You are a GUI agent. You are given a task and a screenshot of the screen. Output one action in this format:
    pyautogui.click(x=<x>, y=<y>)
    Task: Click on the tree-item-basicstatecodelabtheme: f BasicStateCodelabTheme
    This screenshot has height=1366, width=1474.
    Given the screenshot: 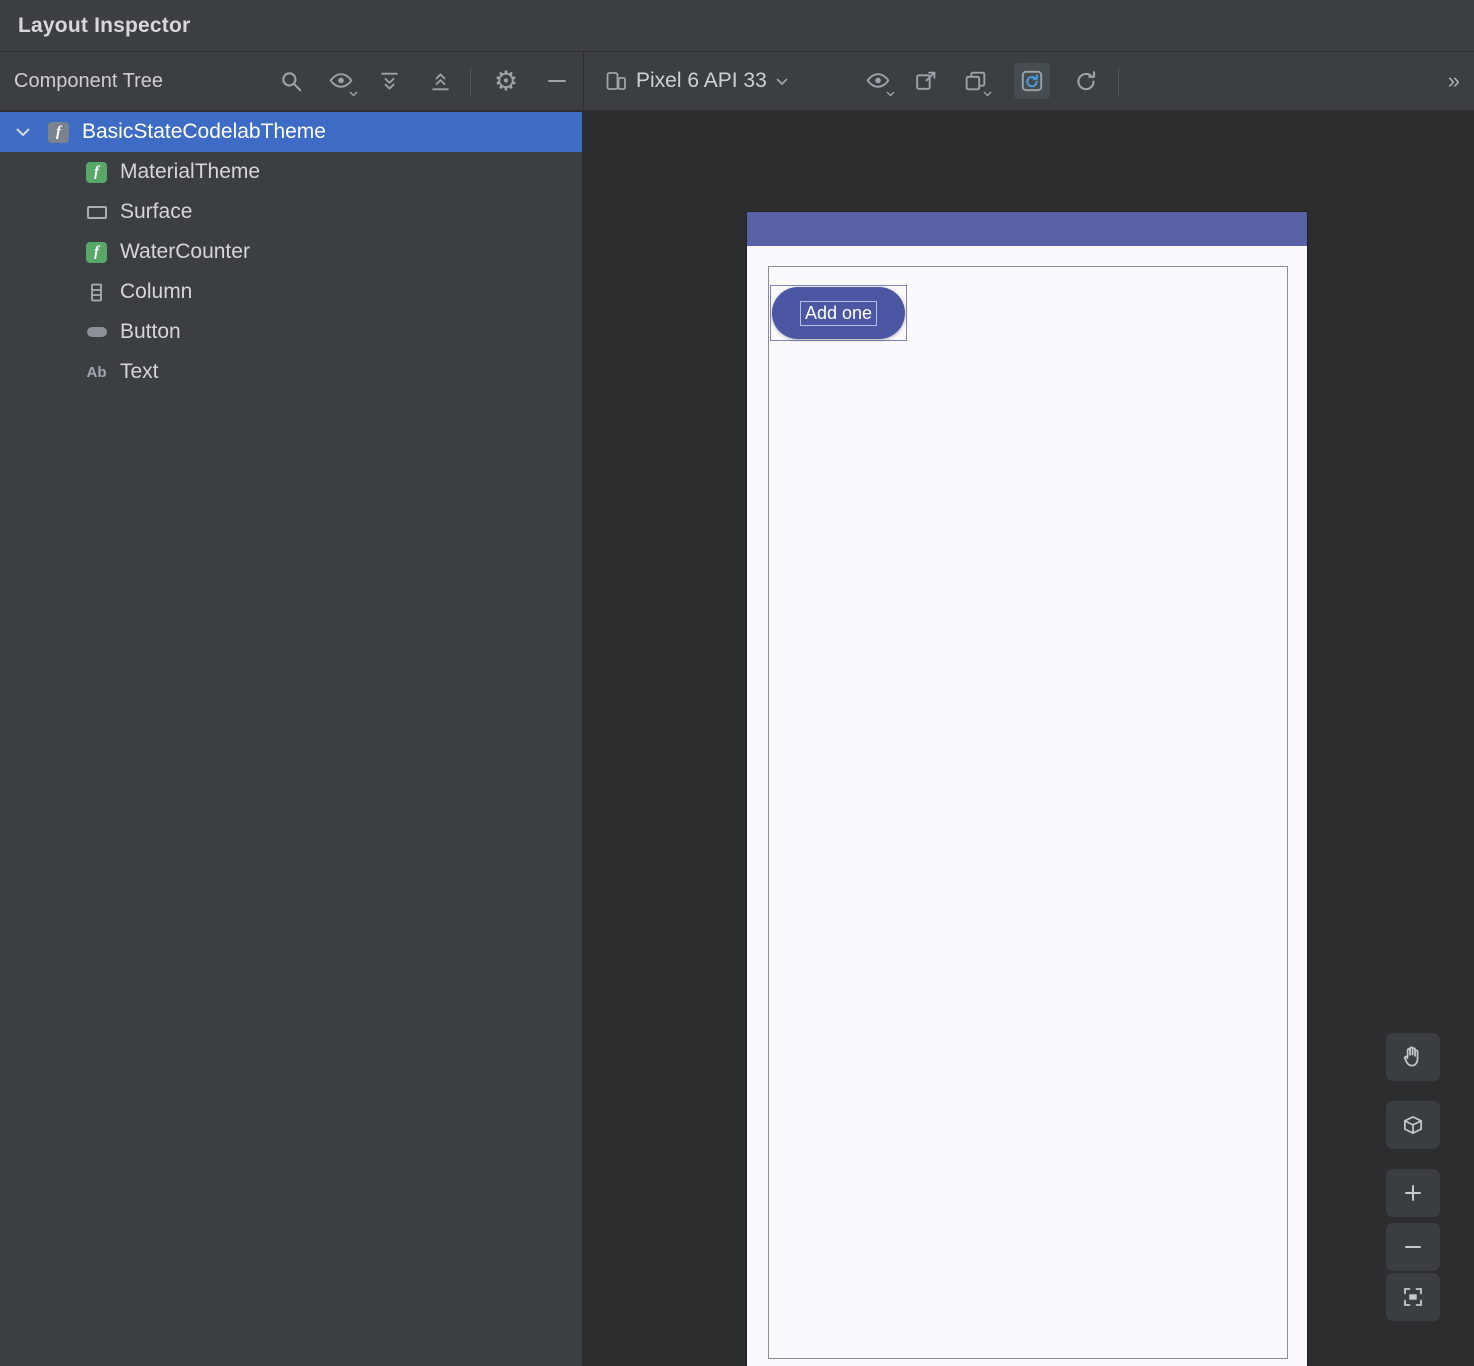 What is the action you would take?
    pyautogui.click(x=291, y=132)
    